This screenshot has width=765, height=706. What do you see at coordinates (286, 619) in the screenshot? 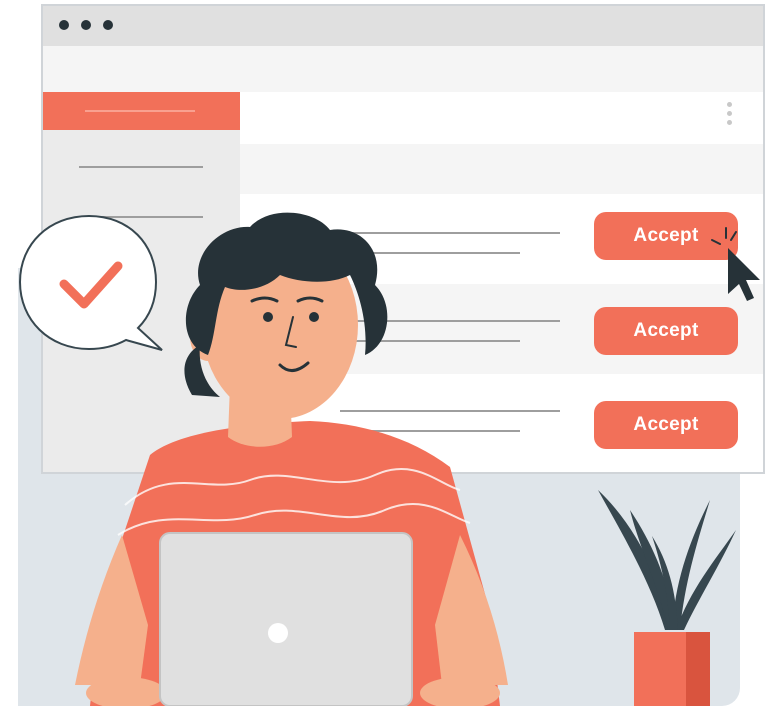
I see `laptop` at bounding box center [286, 619].